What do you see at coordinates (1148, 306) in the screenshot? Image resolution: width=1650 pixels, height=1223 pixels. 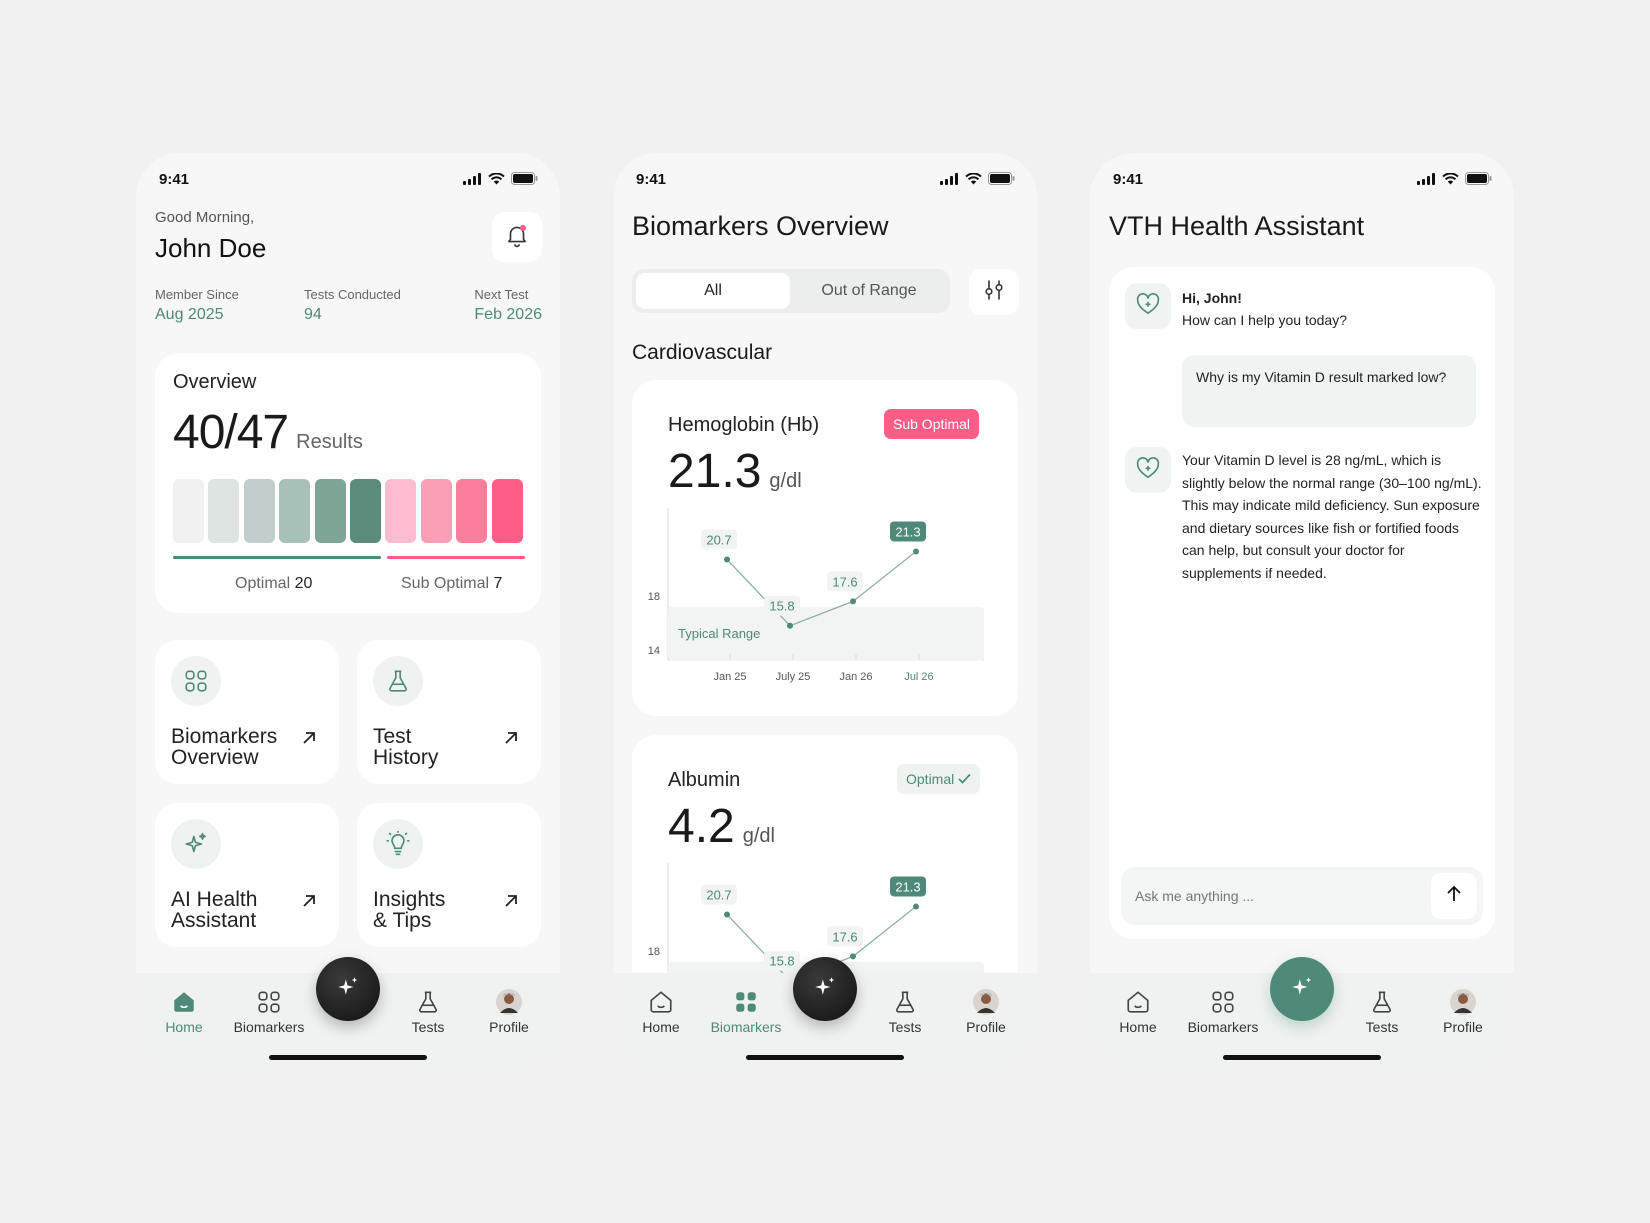 I see `heart-plus-icon` at bounding box center [1148, 306].